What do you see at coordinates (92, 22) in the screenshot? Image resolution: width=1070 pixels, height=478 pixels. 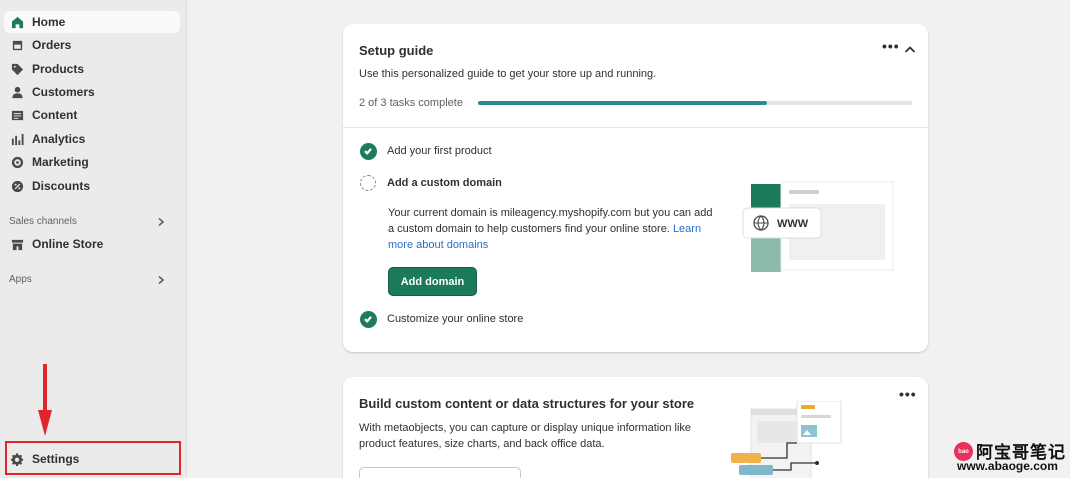 I see `sidebar-item-home: Home` at bounding box center [92, 22].